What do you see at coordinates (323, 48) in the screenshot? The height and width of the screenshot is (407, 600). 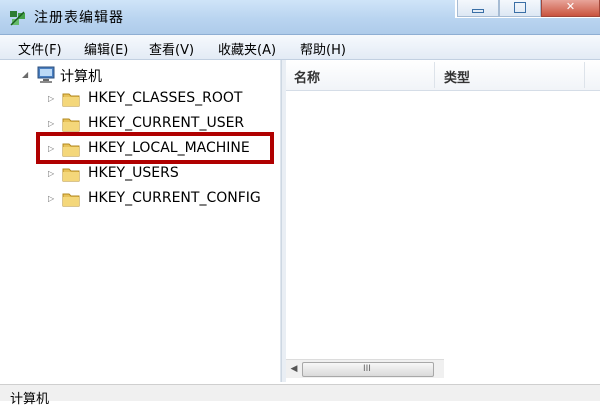 I see `menu-help: 帮助(H)` at bounding box center [323, 48].